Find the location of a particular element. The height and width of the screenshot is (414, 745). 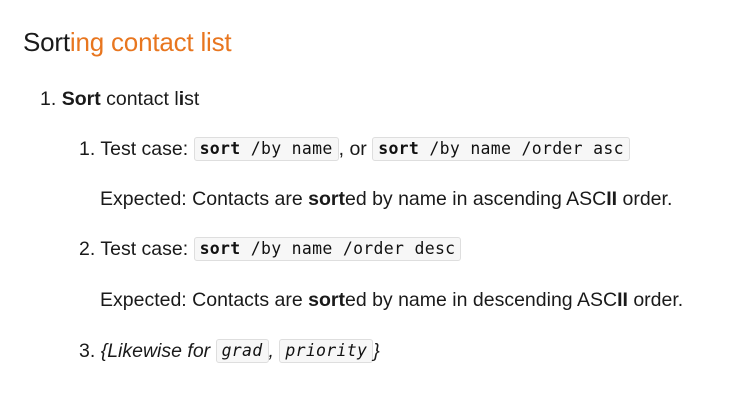

title-part-rest: ing contact list is located at coordinates (150, 42).